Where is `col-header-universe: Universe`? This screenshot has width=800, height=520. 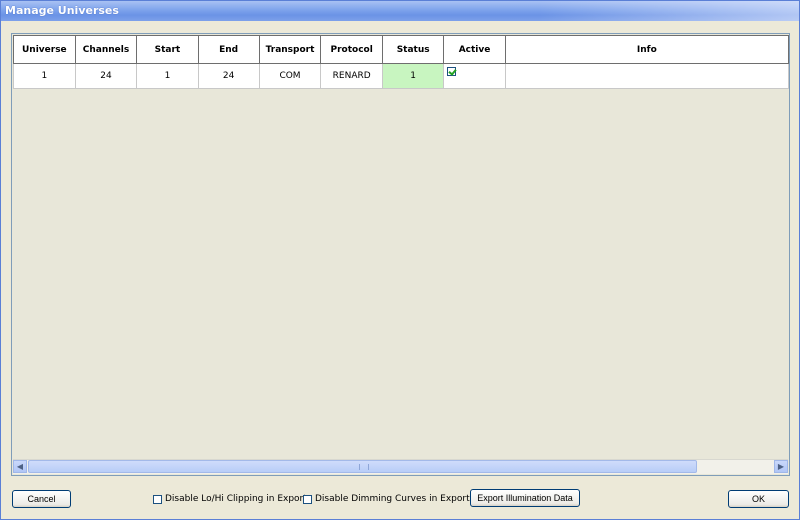
col-header-universe: Universe is located at coordinates (44, 49).